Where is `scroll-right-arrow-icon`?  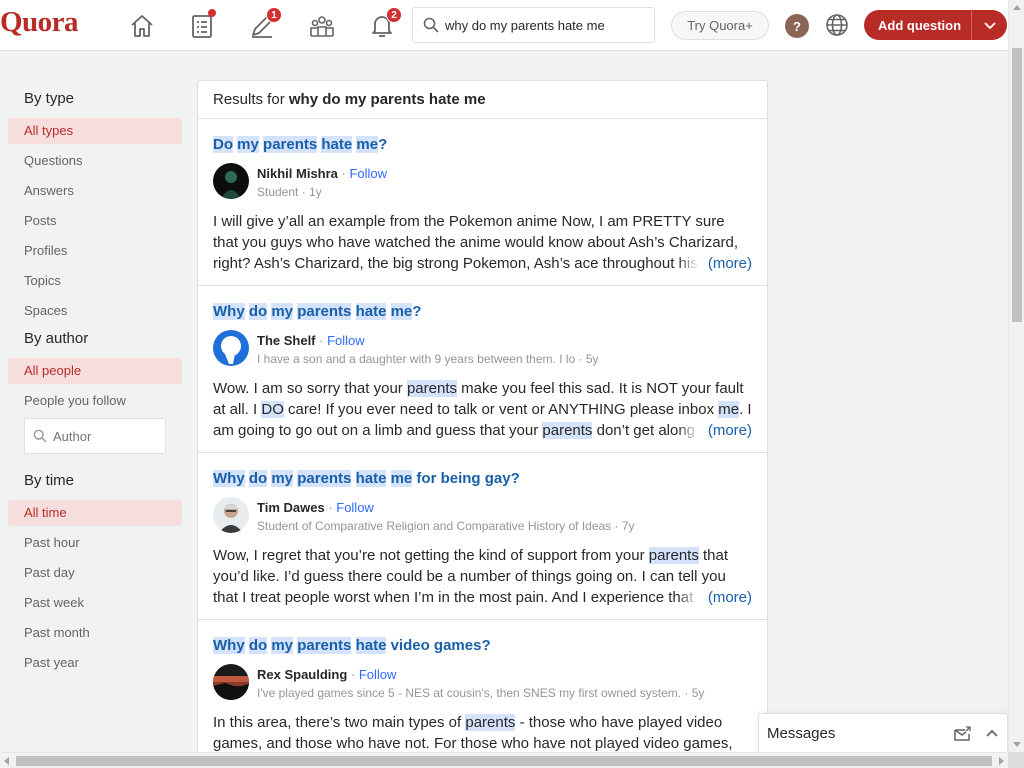 scroll-right-arrow-icon is located at coordinates (1001, 761).